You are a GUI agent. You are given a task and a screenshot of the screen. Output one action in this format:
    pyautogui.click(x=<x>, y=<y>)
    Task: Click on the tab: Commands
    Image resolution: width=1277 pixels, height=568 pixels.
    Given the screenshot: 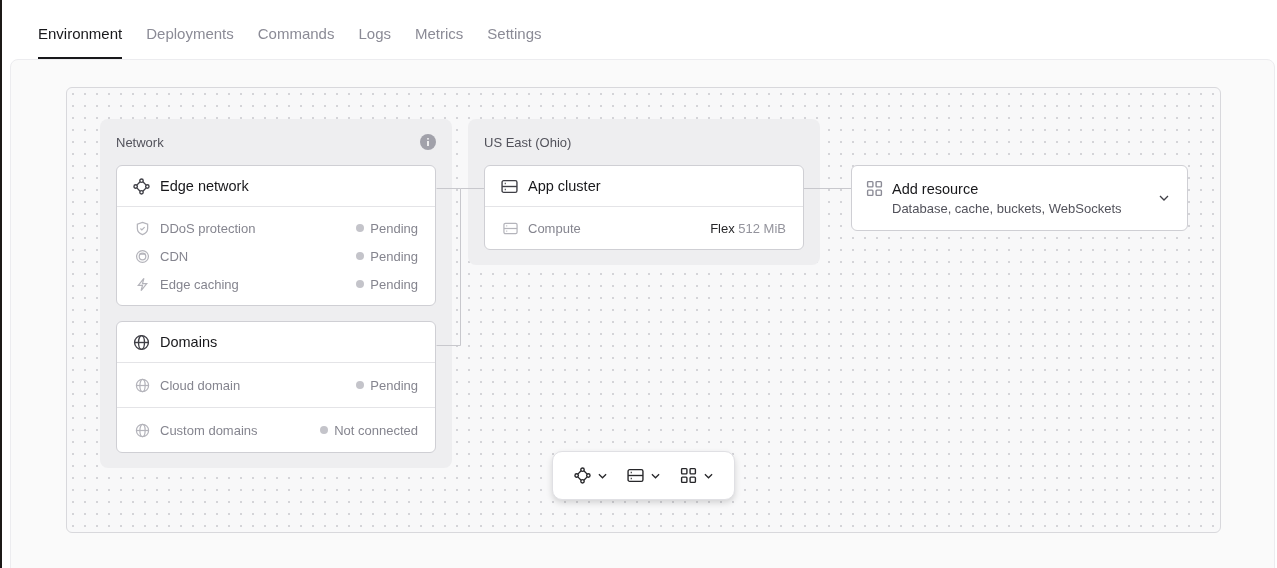 What is the action you would take?
    pyautogui.click(x=296, y=29)
    